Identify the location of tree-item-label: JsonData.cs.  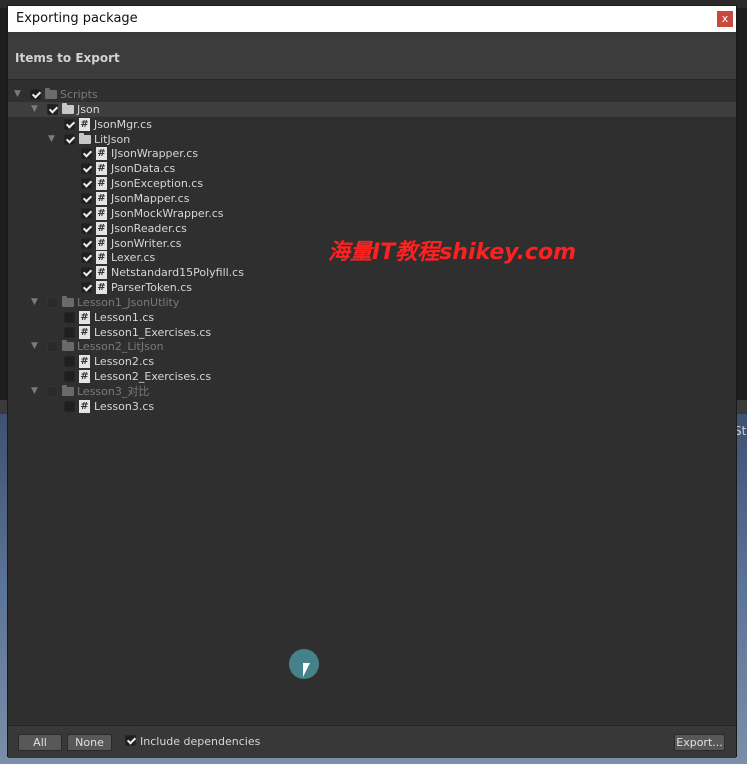
(143, 169).